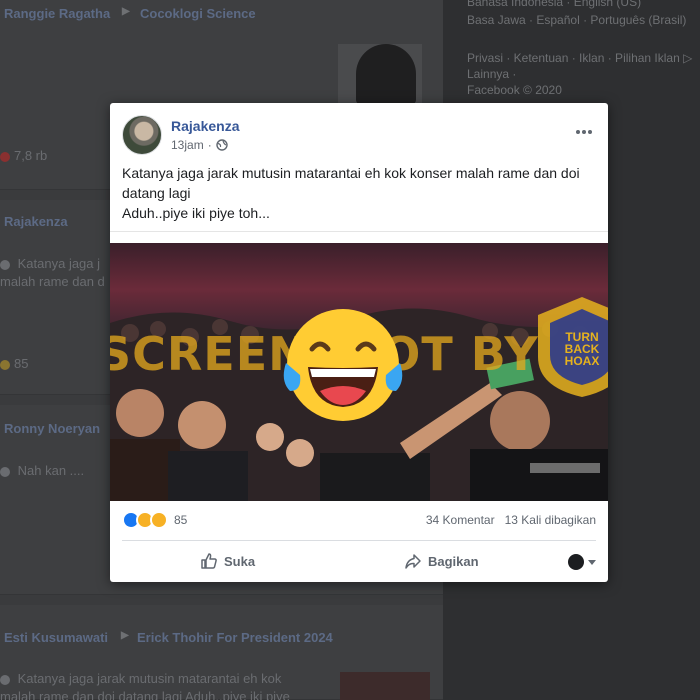  What do you see at coordinates (492, 74) in the screenshot?
I see `bg-links-row: Lainnya ·` at bounding box center [492, 74].